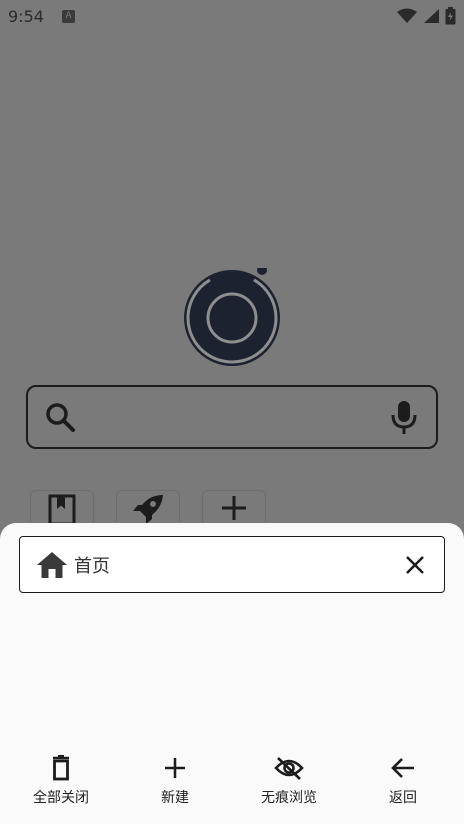 The height and width of the screenshot is (824, 464). What do you see at coordinates (52, 565) in the screenshot?
I see `home-icon` at bounding box center [52, 565].